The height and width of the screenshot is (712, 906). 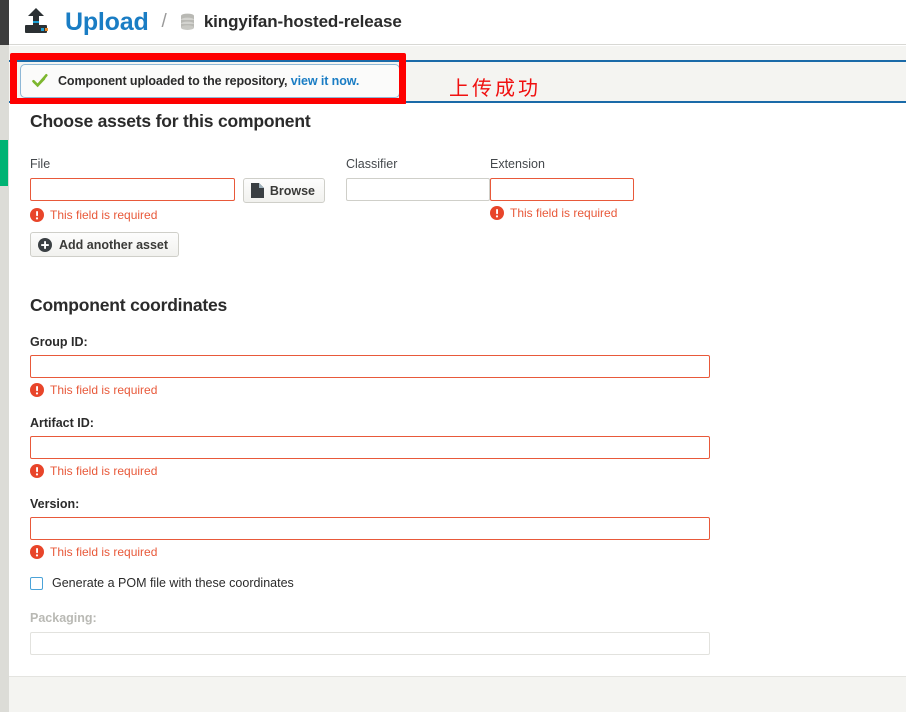 What do you see at coordinates (390, 552) in the screenshot?
I see `version-error: This field is required` at bounding box center [390, 552].